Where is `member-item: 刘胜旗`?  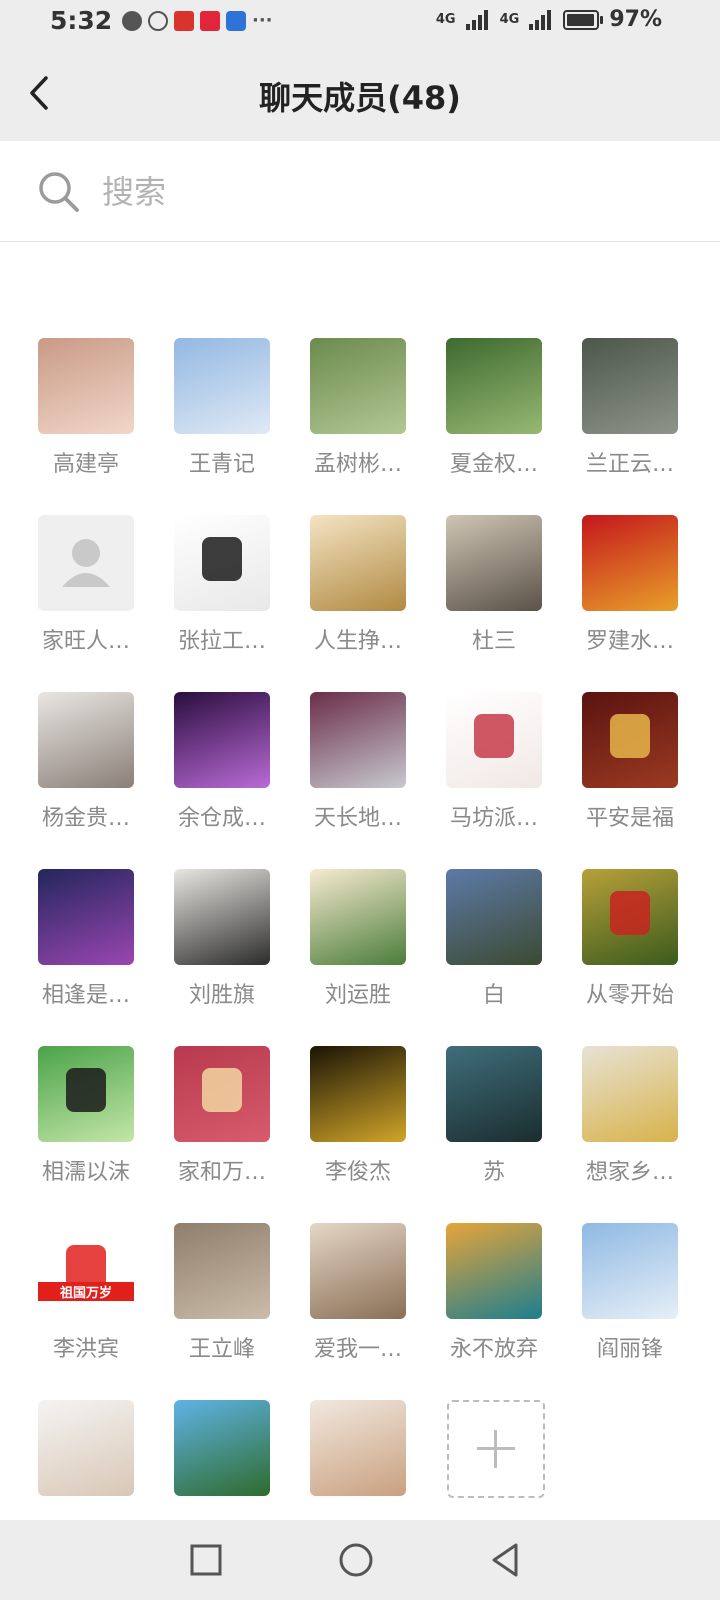
member-item: 刘胜旗 is located at coordinates (222, 939).